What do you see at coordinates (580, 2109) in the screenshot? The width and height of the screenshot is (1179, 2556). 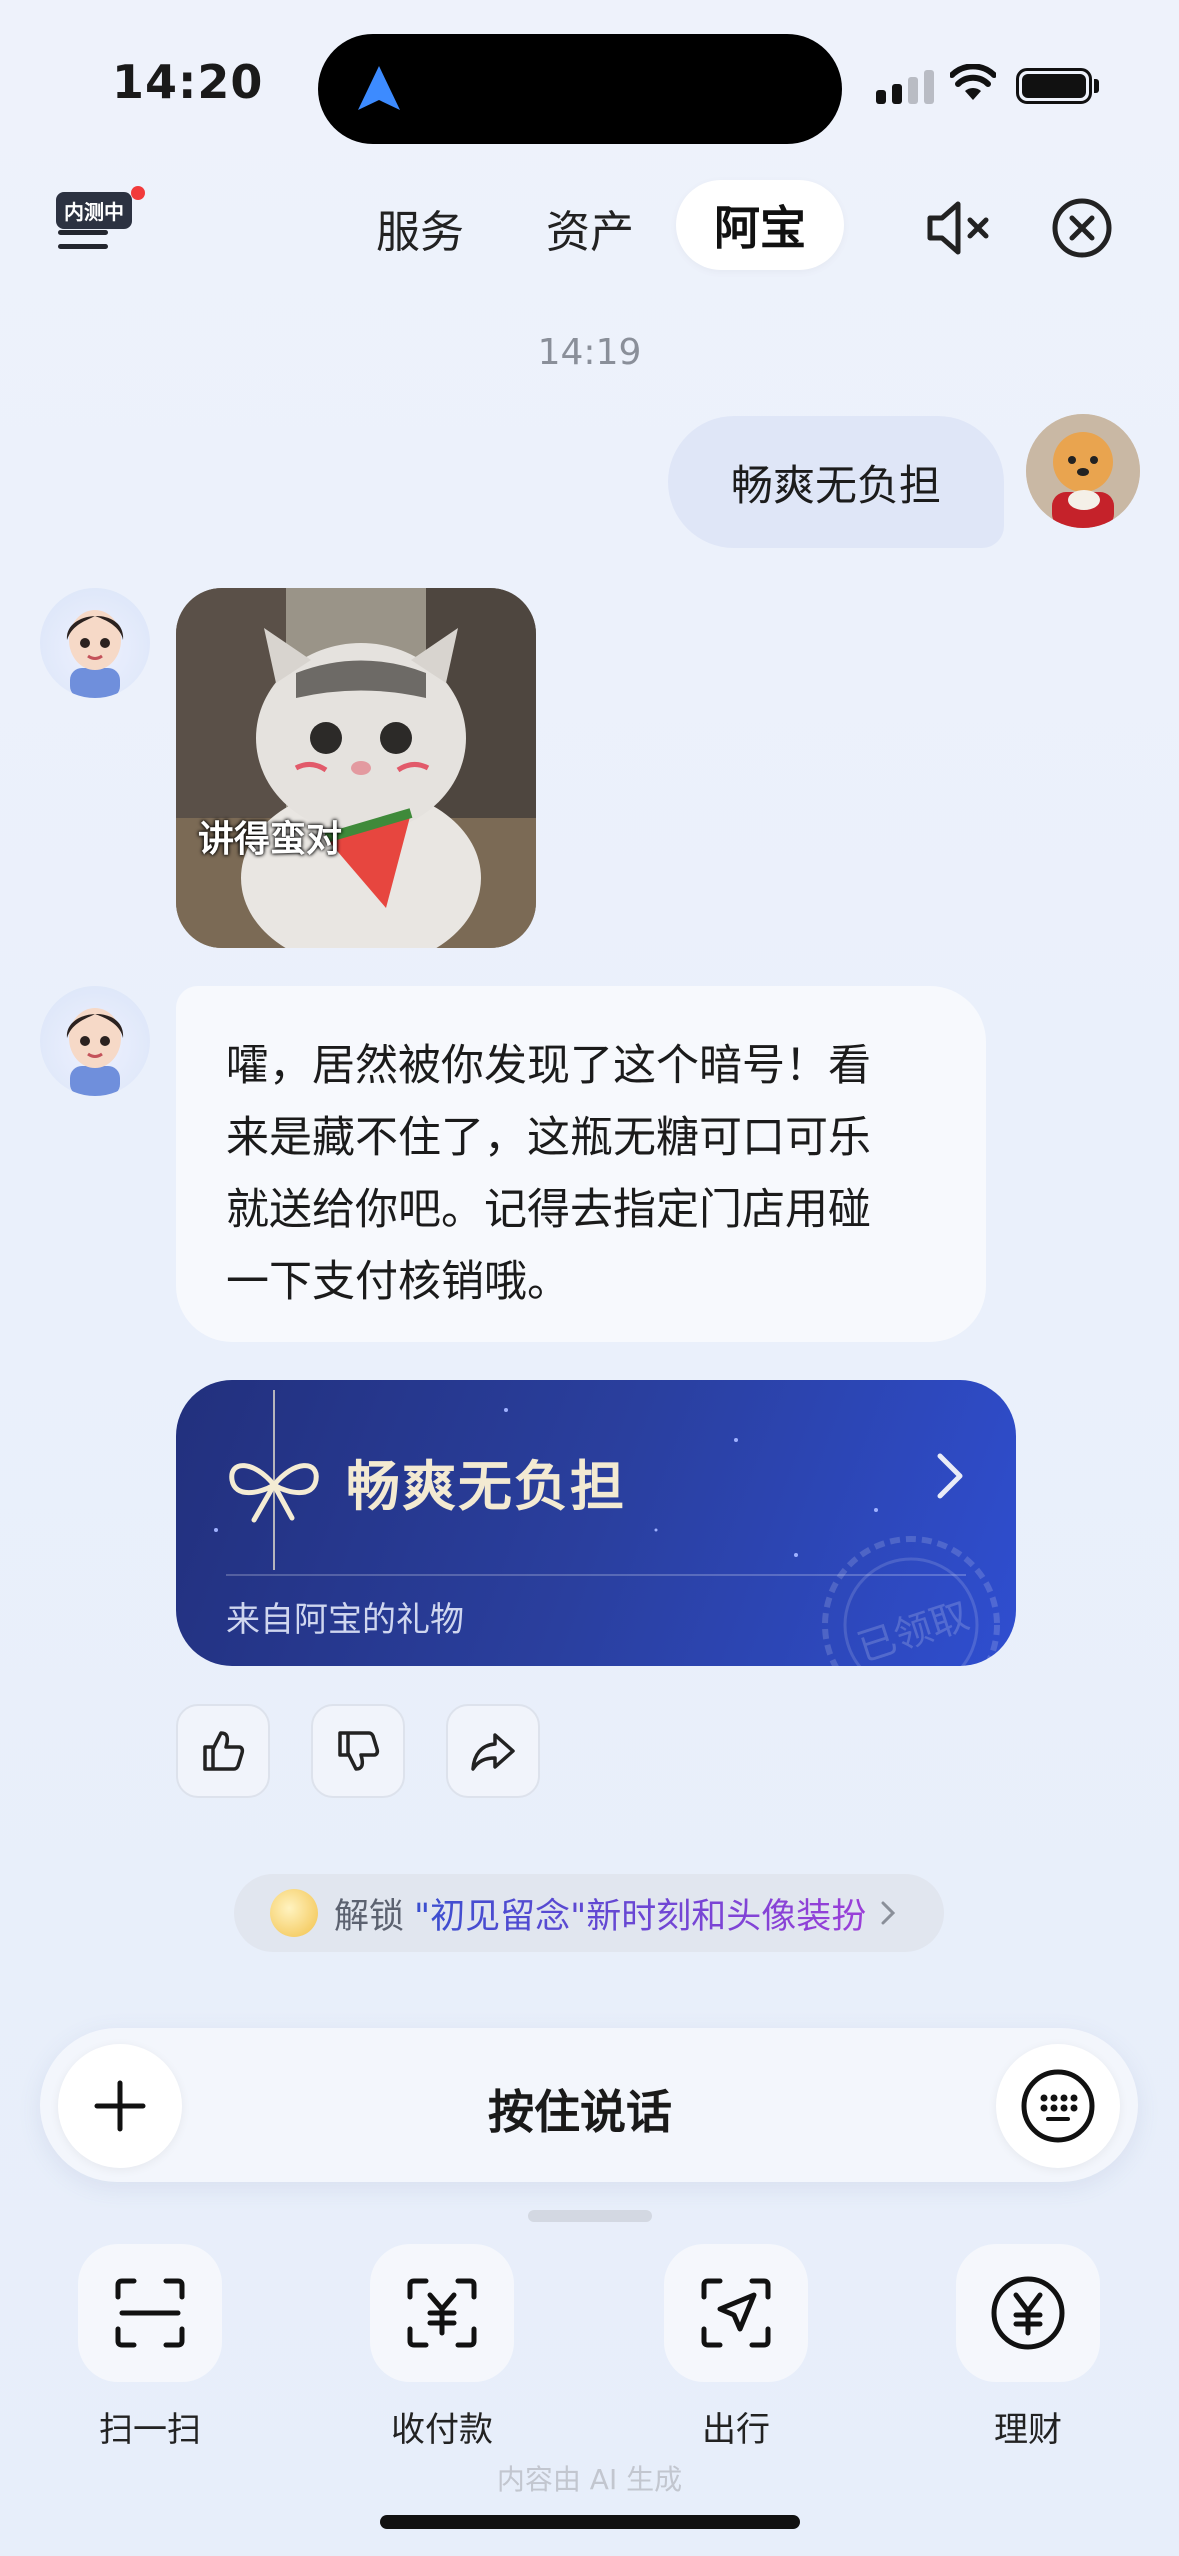 I see `hold-to-talk-button: 按住说话` at bounding box center [580, 2109].